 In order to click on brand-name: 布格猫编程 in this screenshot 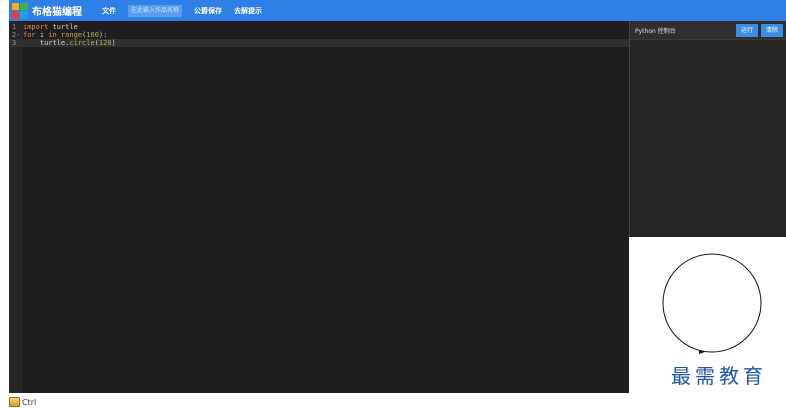, I will do `click(57, 12)`.